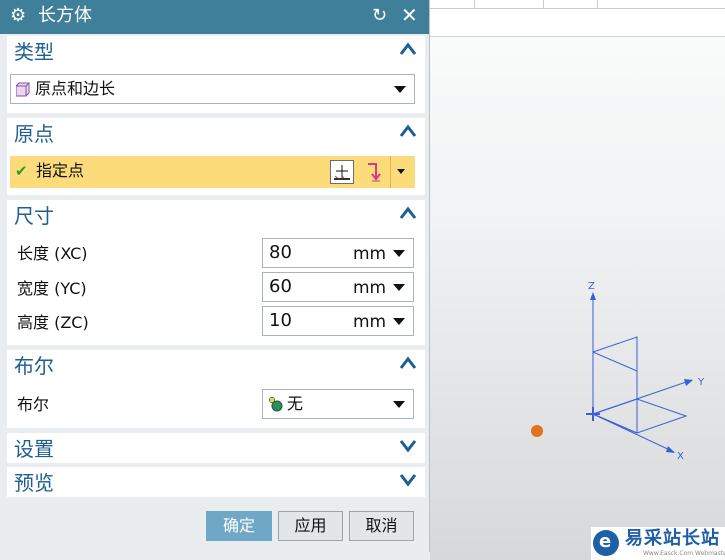  I want to click on boolean-section-title: 布尔, so click(34, 366).